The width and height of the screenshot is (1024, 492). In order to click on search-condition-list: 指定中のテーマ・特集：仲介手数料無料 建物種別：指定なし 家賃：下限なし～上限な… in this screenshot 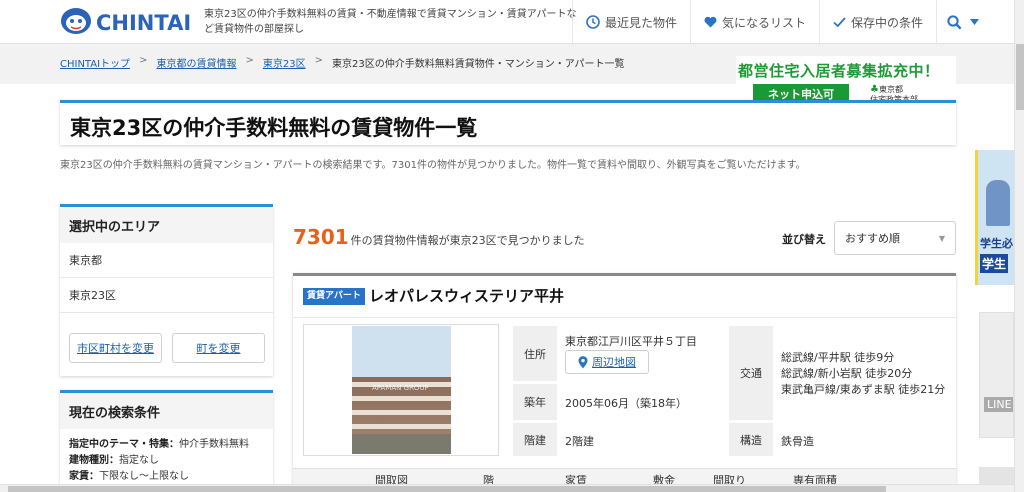, I will do `click(166, 460)`.